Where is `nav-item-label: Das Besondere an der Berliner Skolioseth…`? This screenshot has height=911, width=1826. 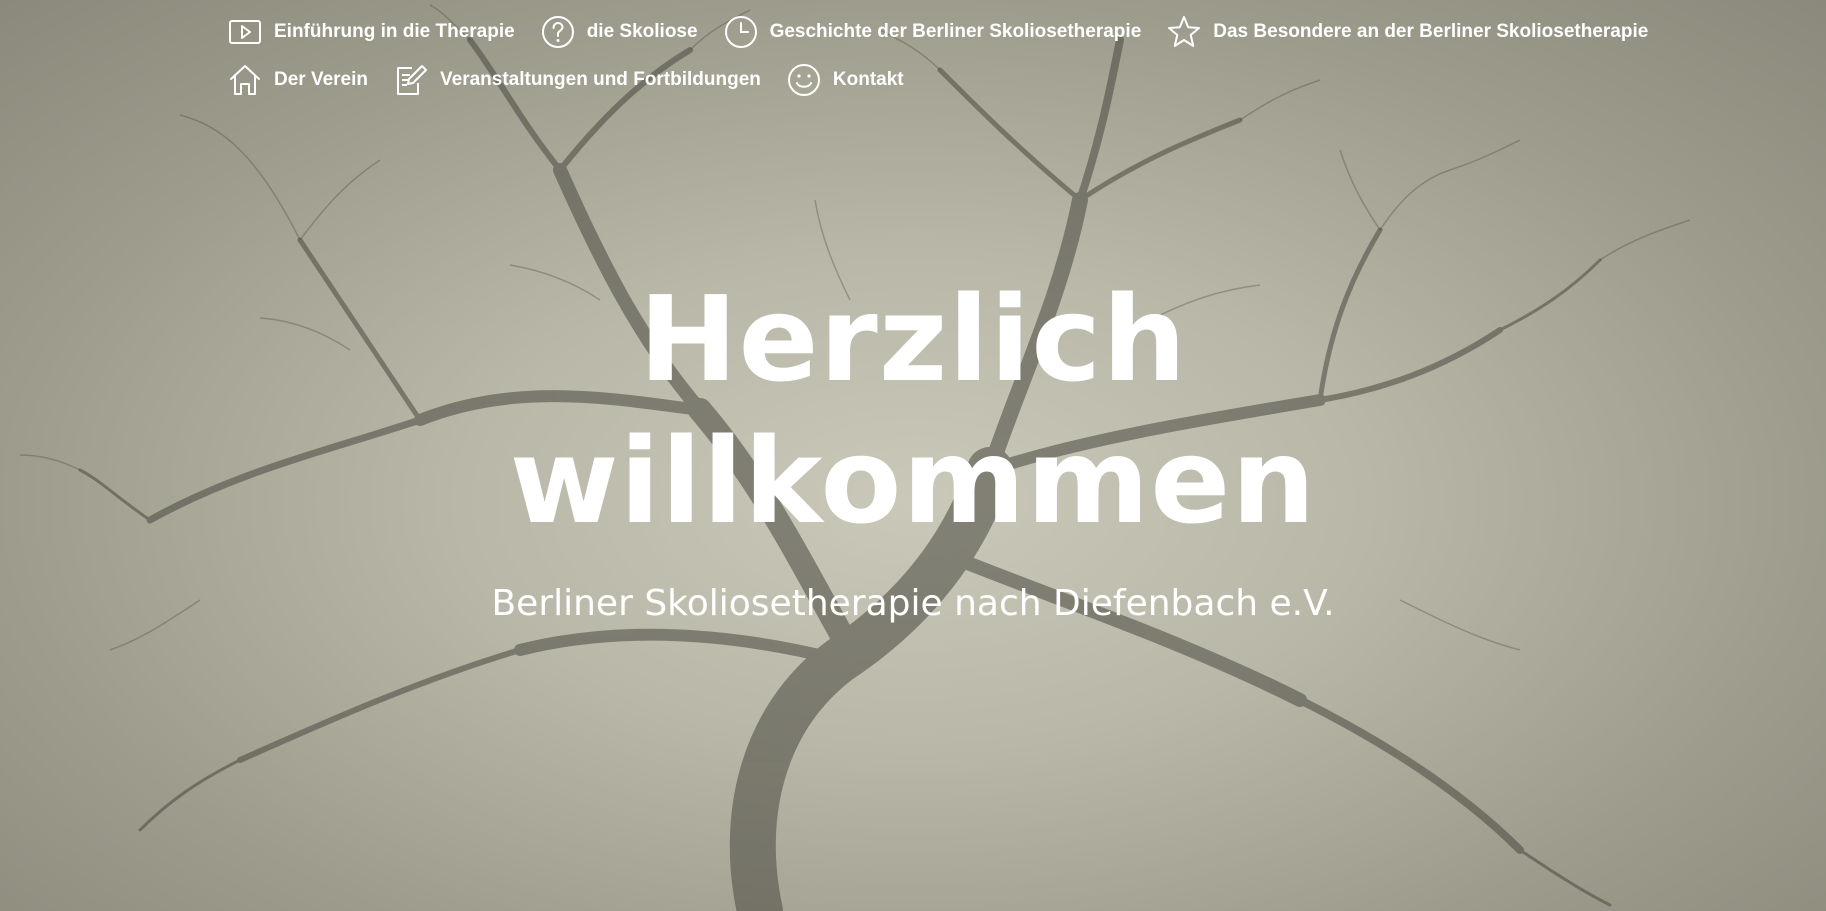
nav-item-label: Das Besondere an der Berliner Skolioseth… is located at coordinates (1431, 31).